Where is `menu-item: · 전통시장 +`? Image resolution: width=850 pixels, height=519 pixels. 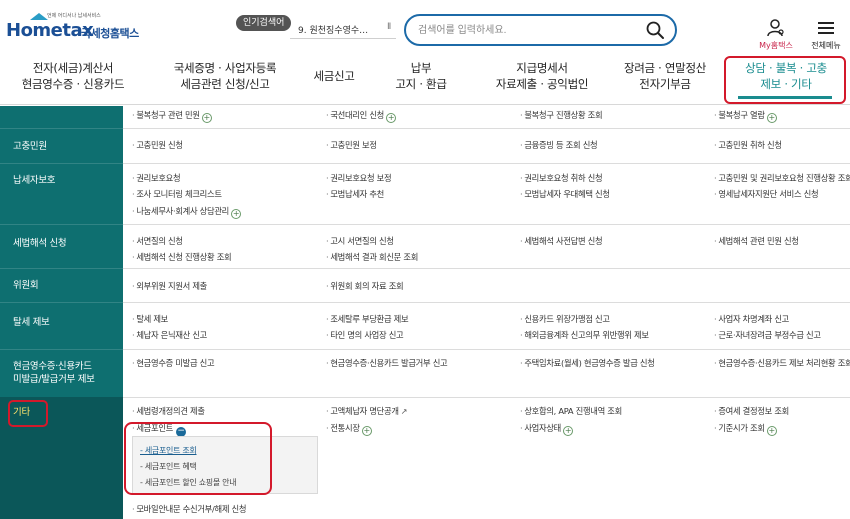 menu-item: · 전통시장 + is located at coordinates (349, 429).